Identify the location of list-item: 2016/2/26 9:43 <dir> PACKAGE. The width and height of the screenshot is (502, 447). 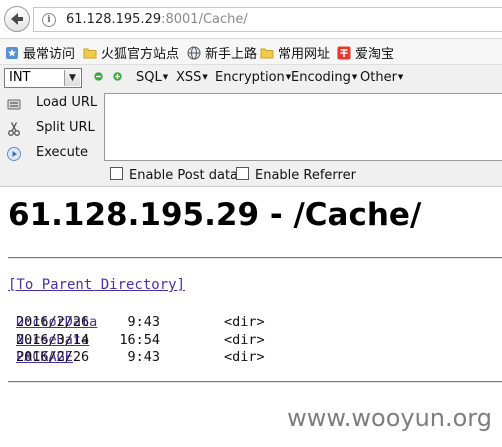
(140, 358).